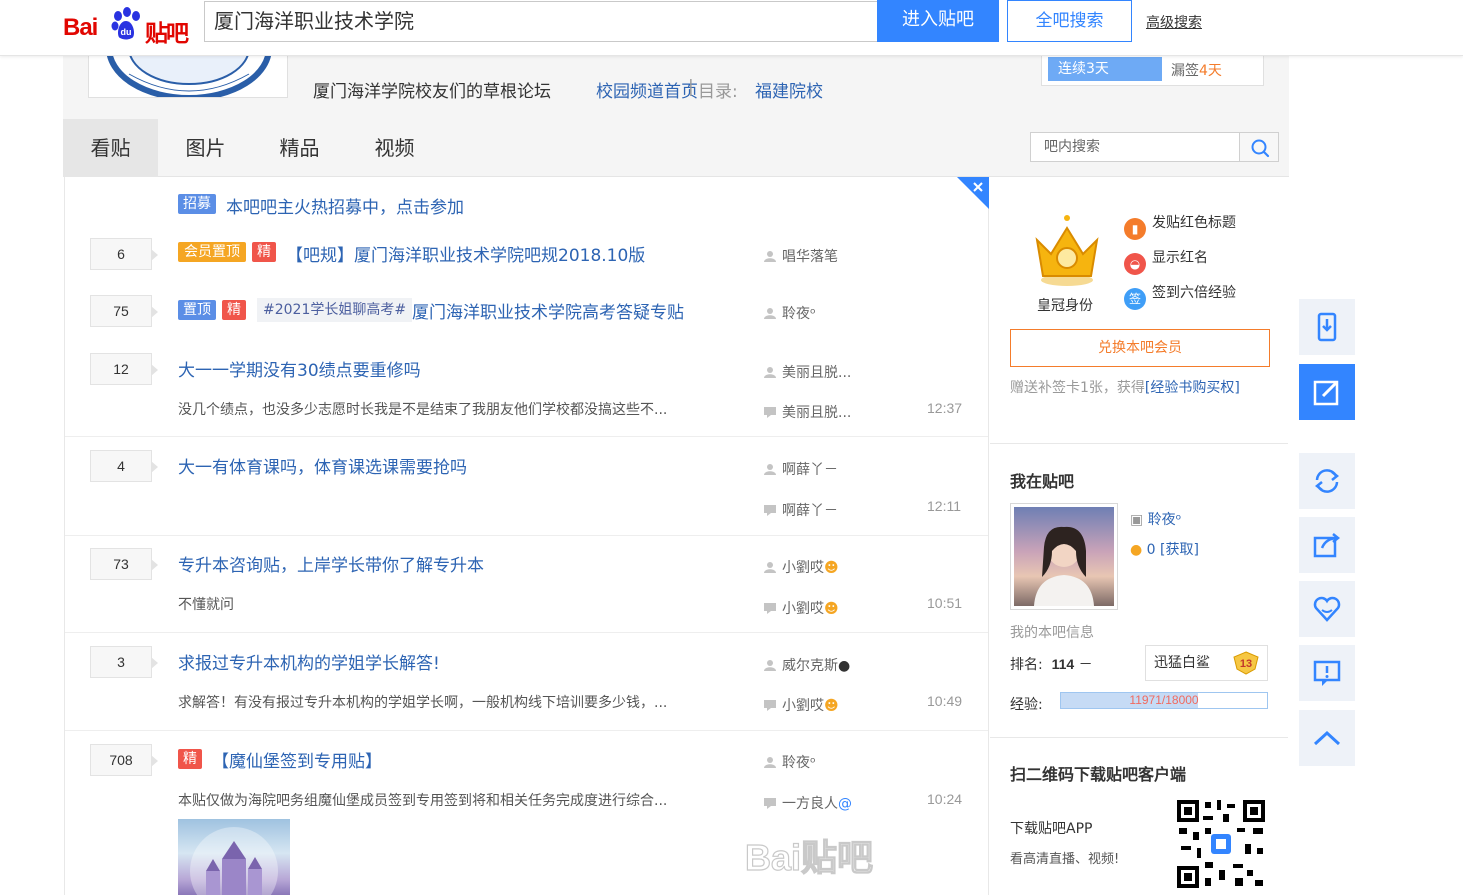  What do you see at coordinates (1135, 147) in the screenshot?
I see `forum-search-input: 吧内搜索` at bounding box center [1135, 147].